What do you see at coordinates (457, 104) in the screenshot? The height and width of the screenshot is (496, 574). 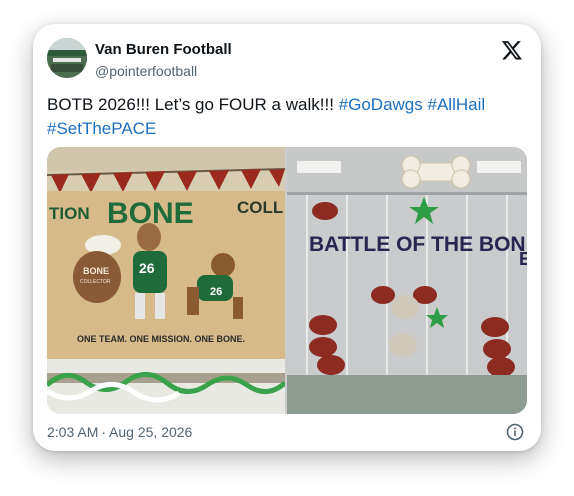 I see `hashtag-allhail: #AllHail` at bounding box center [457, 104].